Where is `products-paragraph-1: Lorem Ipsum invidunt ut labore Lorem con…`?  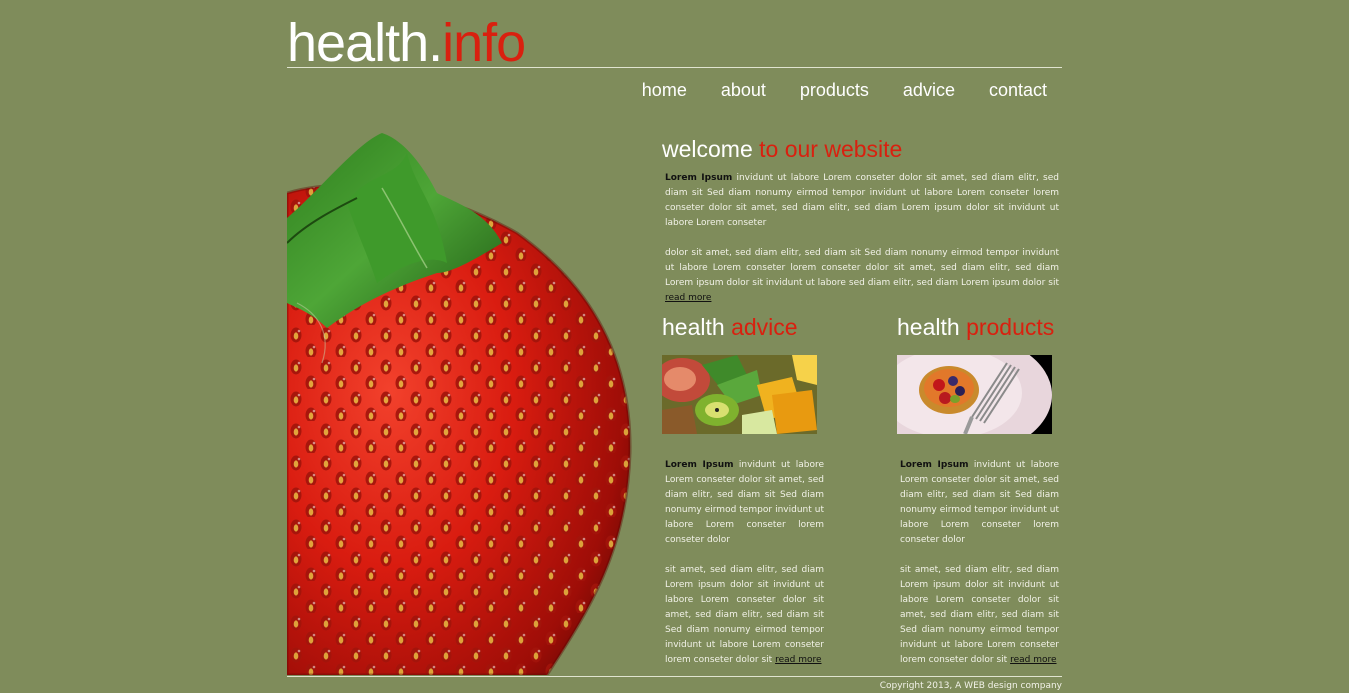 products-paragraph-1: Lorem Ipsum invidunt ut labore Lorem con… is located at coordinates (979, 503).